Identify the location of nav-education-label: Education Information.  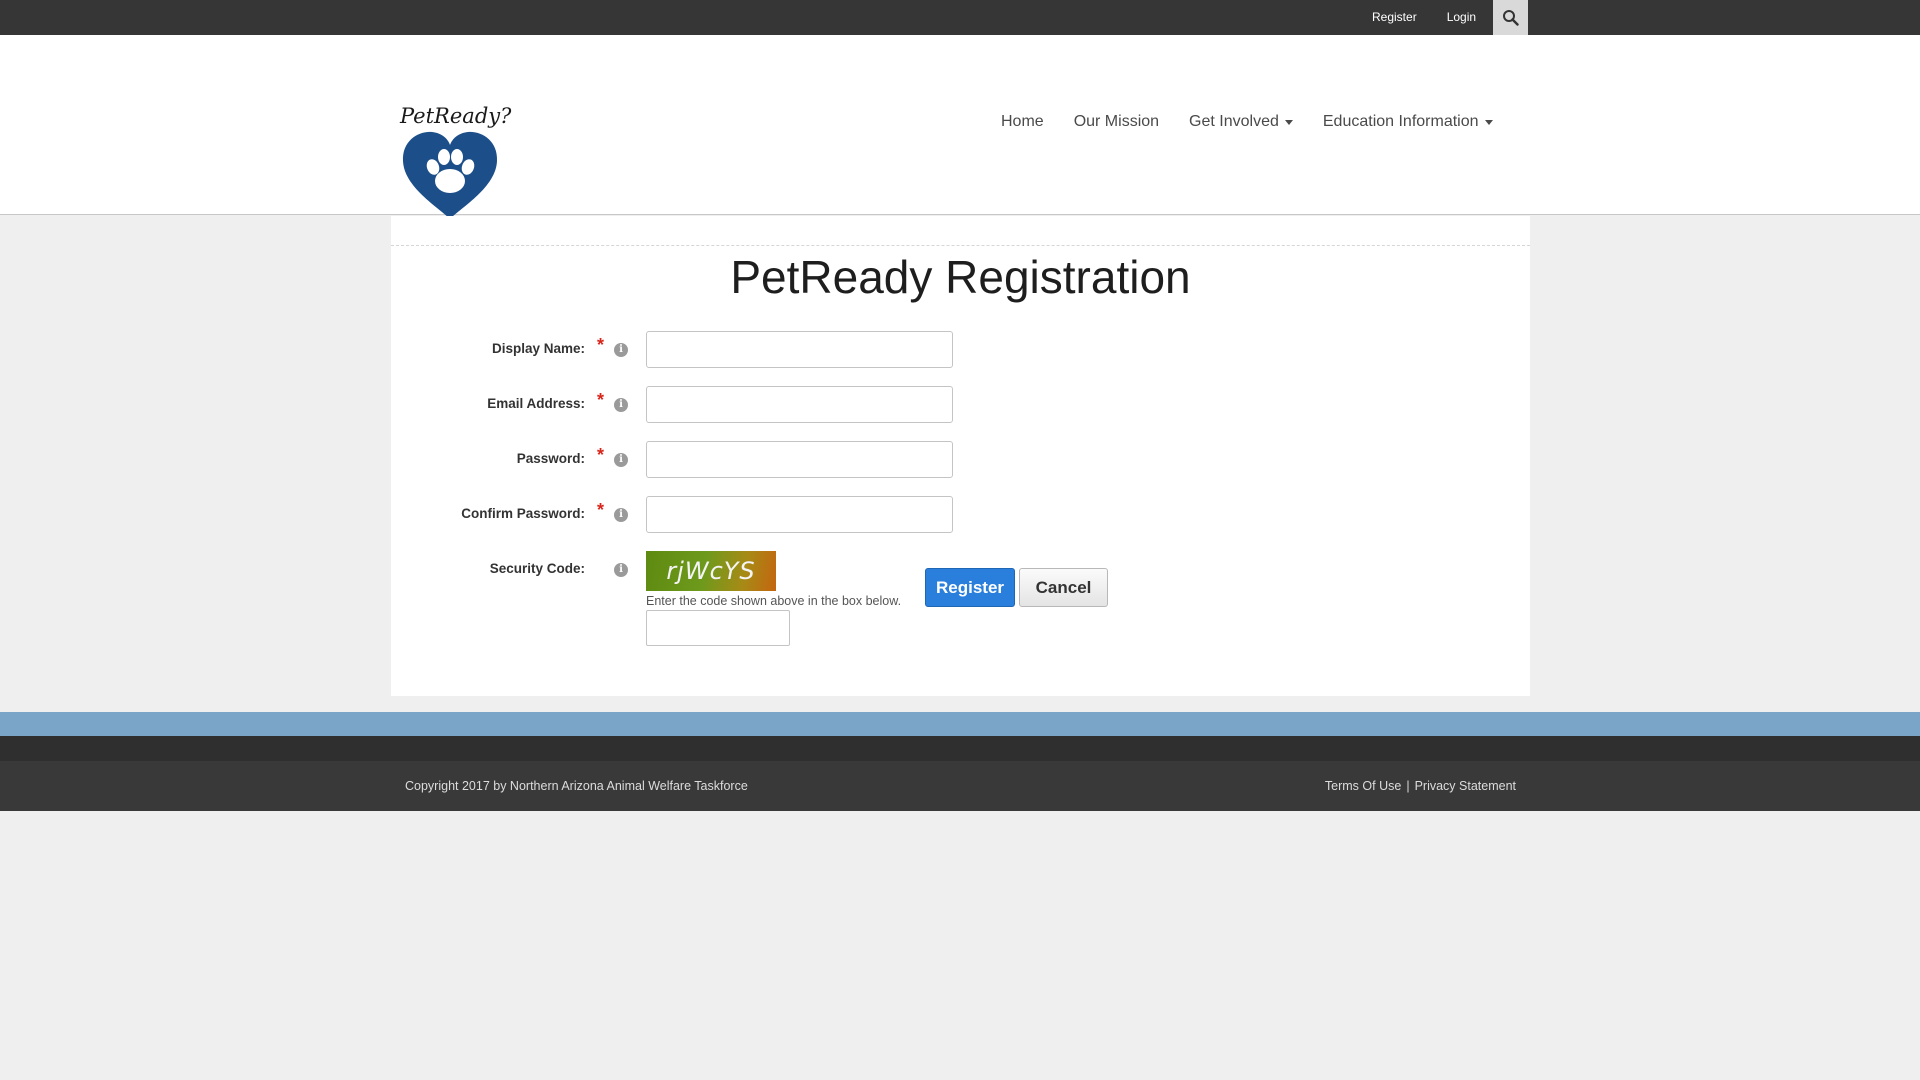
(1400, 121).